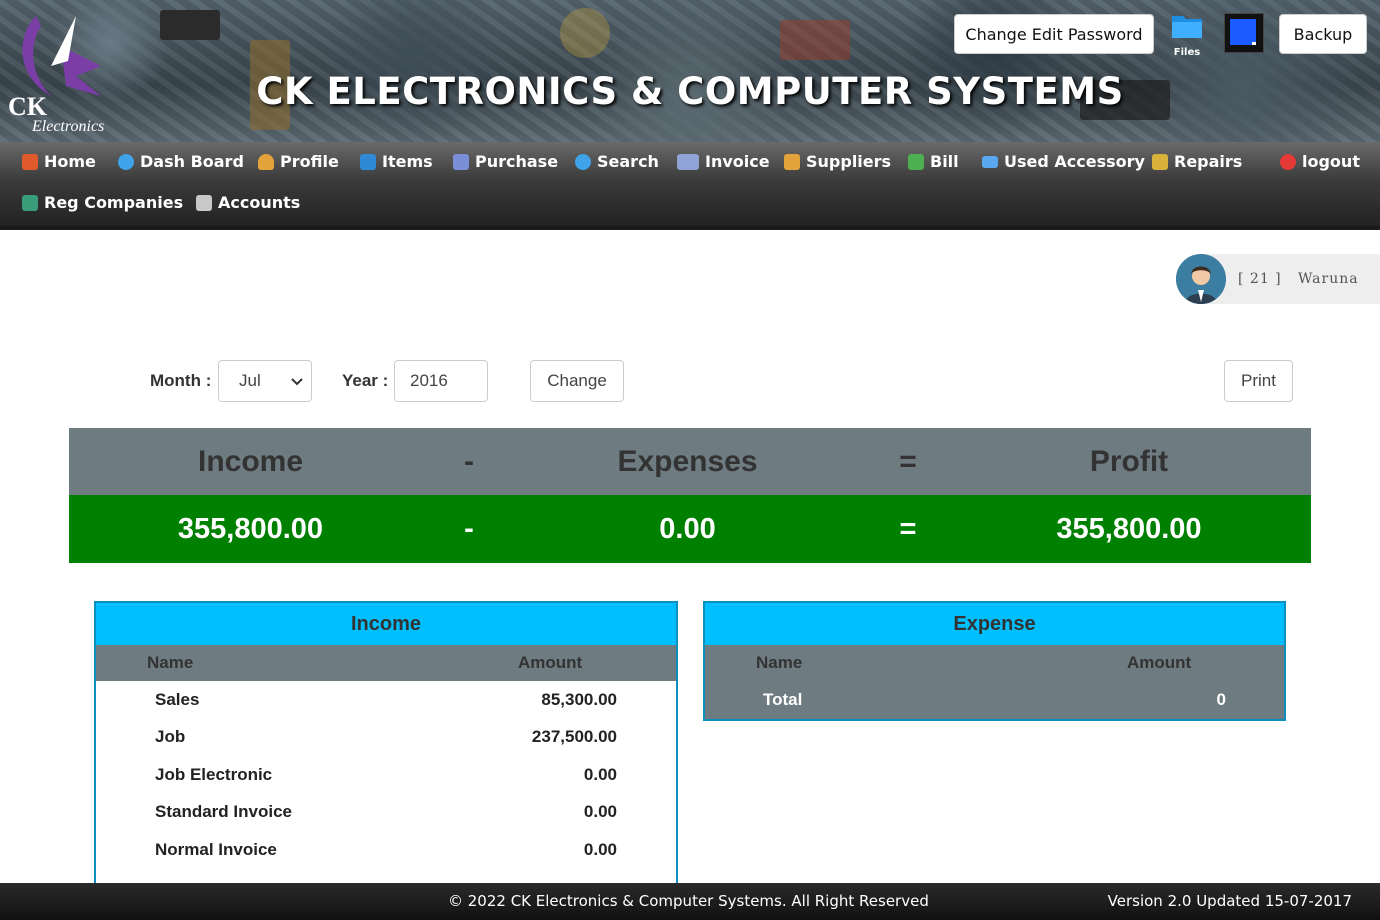 The width and height of the screenshot is (1380, 920). Describe the element at coordinates (461, 161) in the screenshot. I see `purchase-icon` at that location.